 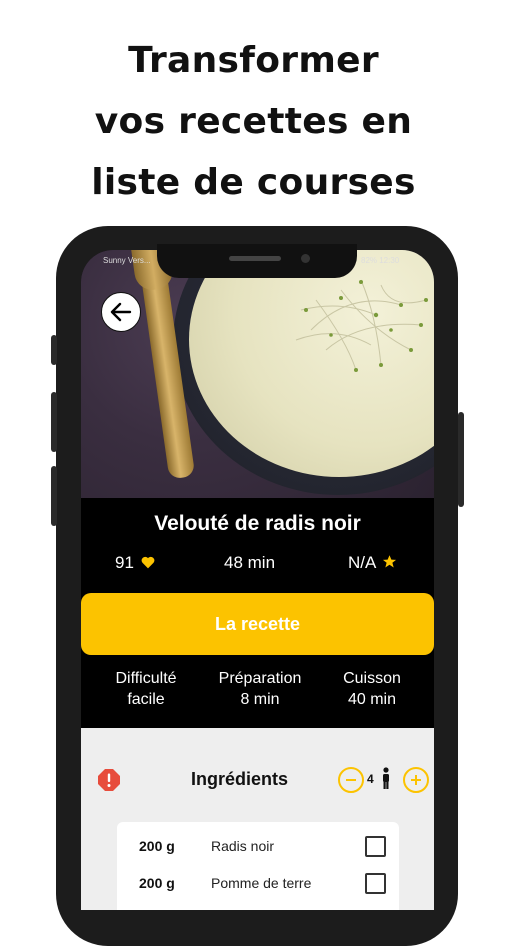 What do you see at coordinates (372, 699) in the screenshot?
I see `cooking-value: 40 min` at bounding box center [372, 699].